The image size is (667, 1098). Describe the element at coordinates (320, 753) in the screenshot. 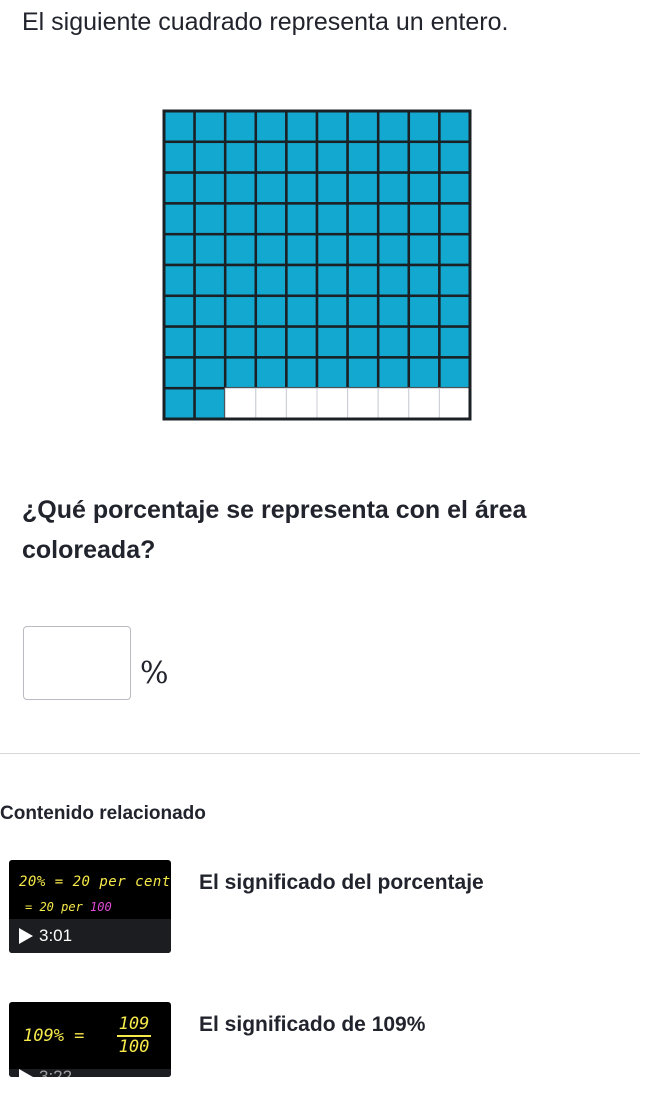

I see `divider` at that location.